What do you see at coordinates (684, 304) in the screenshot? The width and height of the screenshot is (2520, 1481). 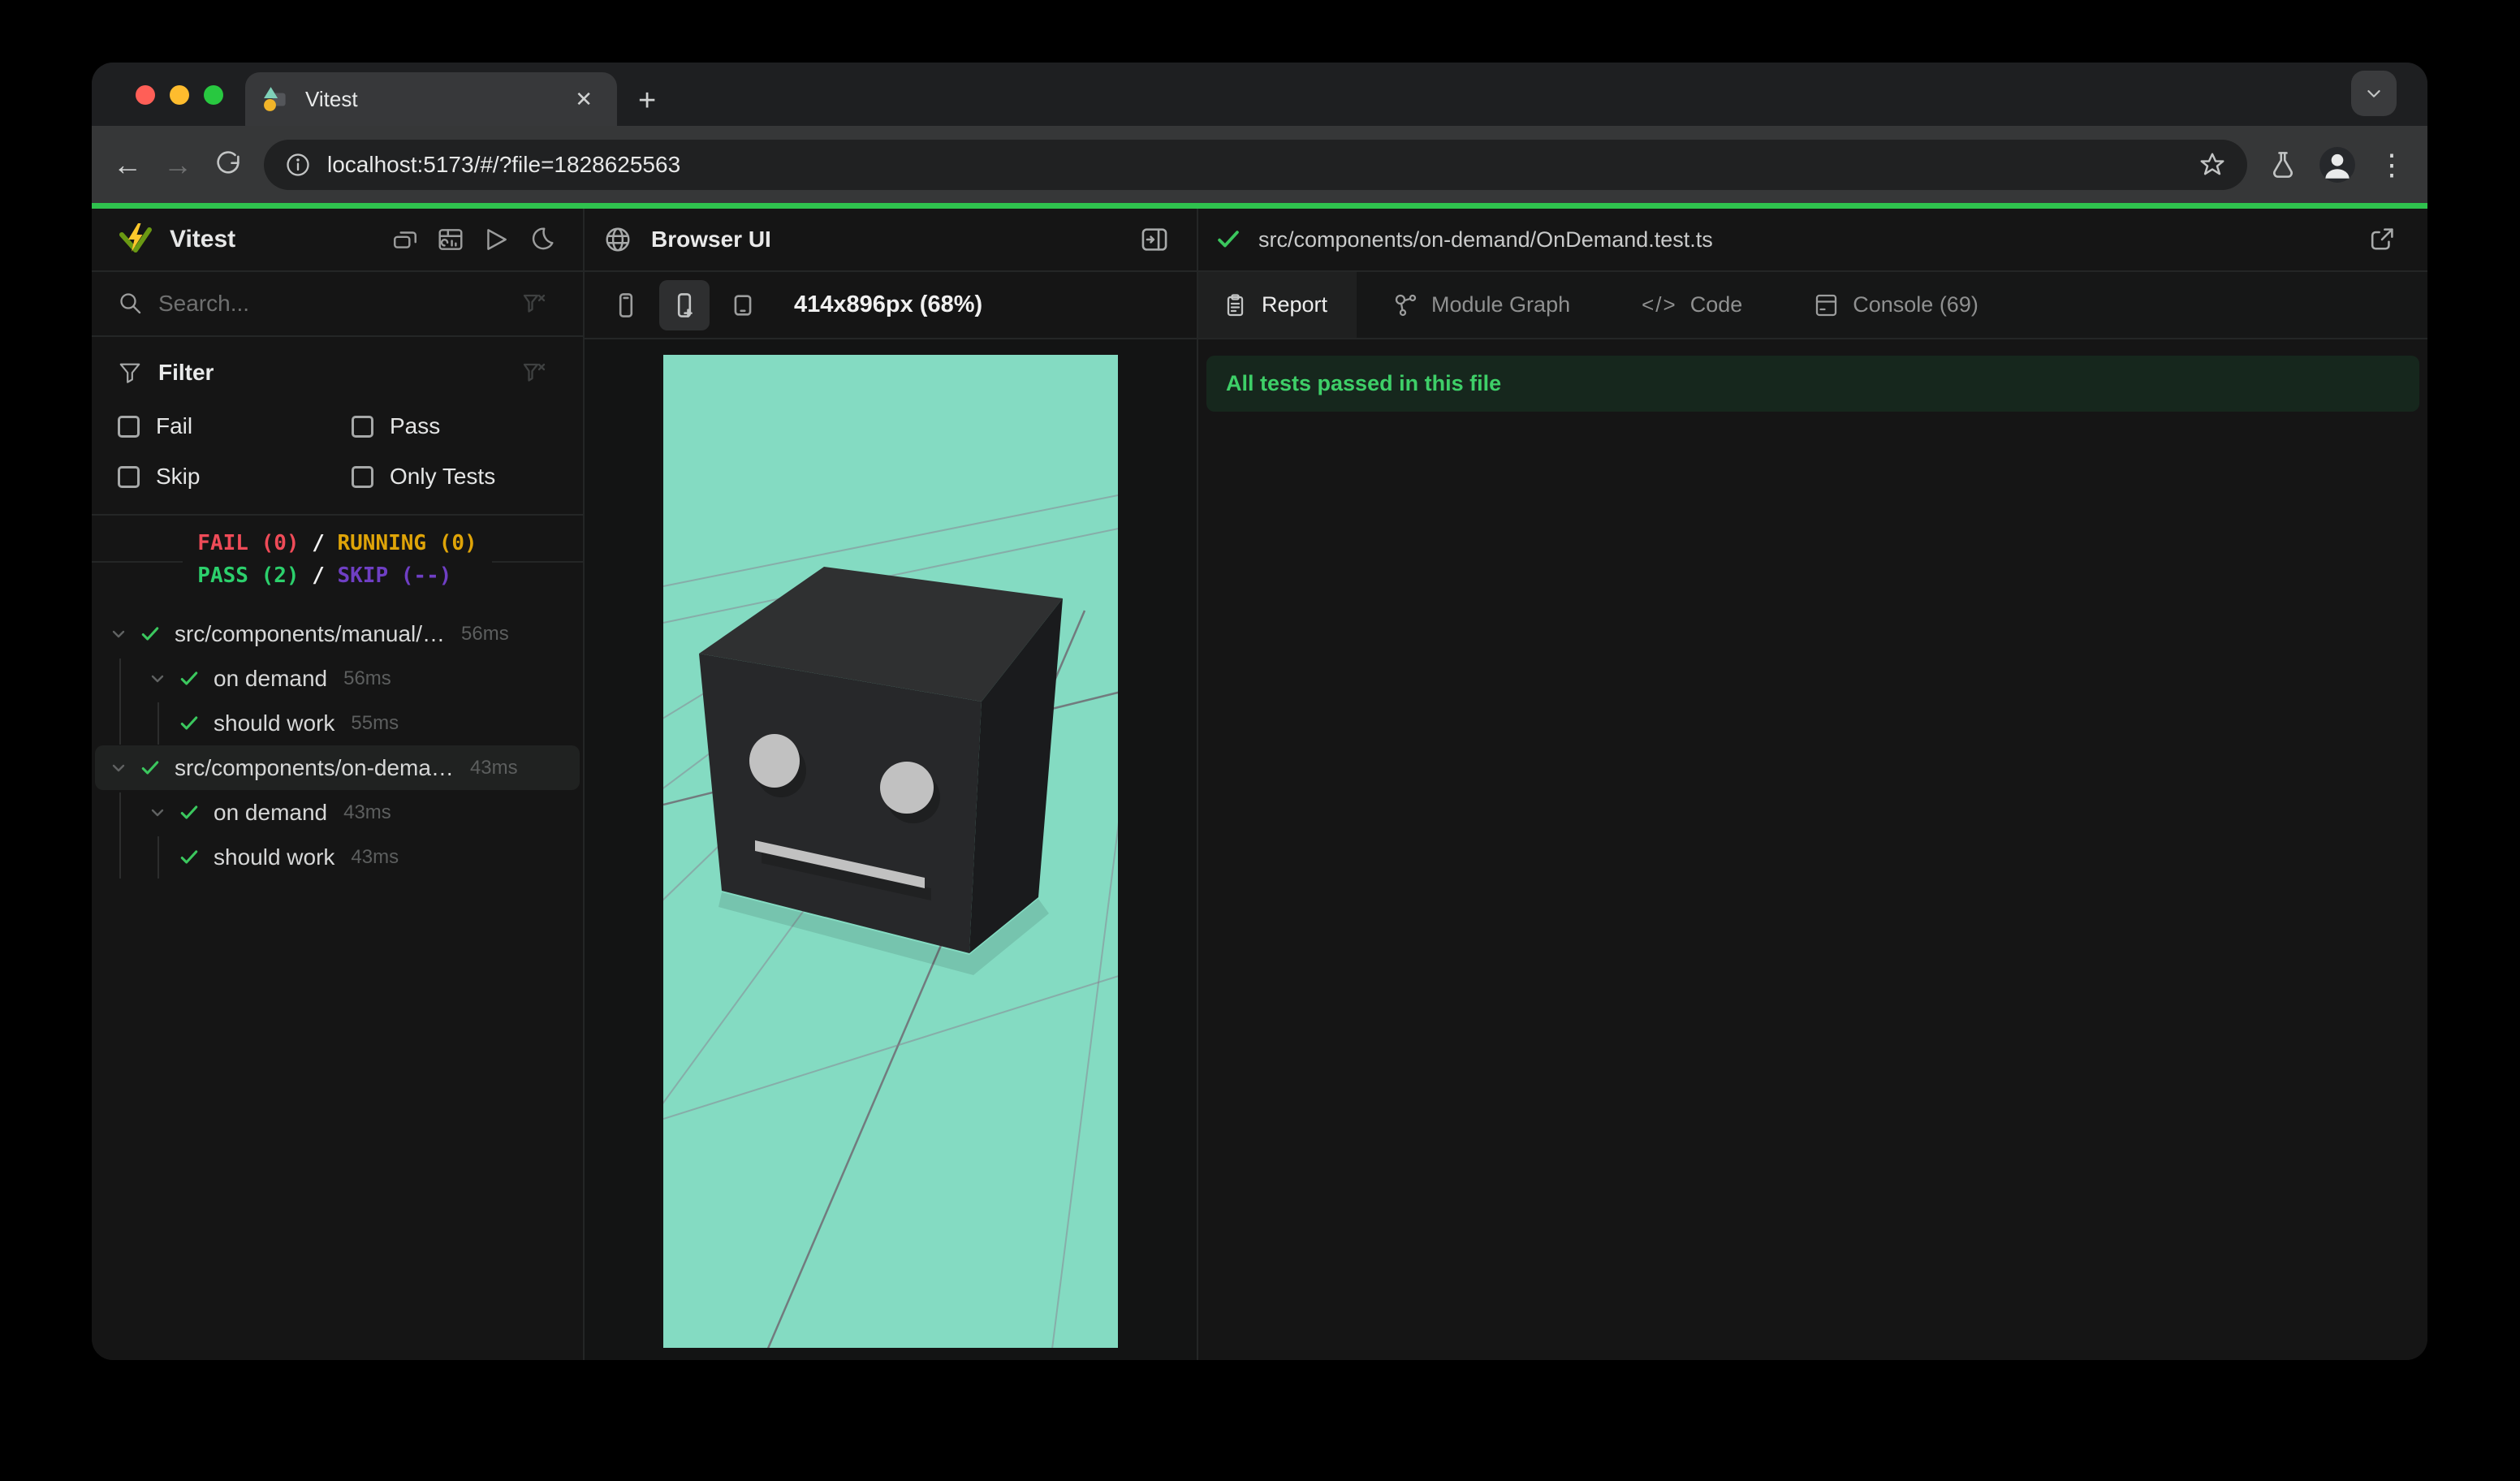 I see `device-phone-plus-button` at bounding box center [684, 304].